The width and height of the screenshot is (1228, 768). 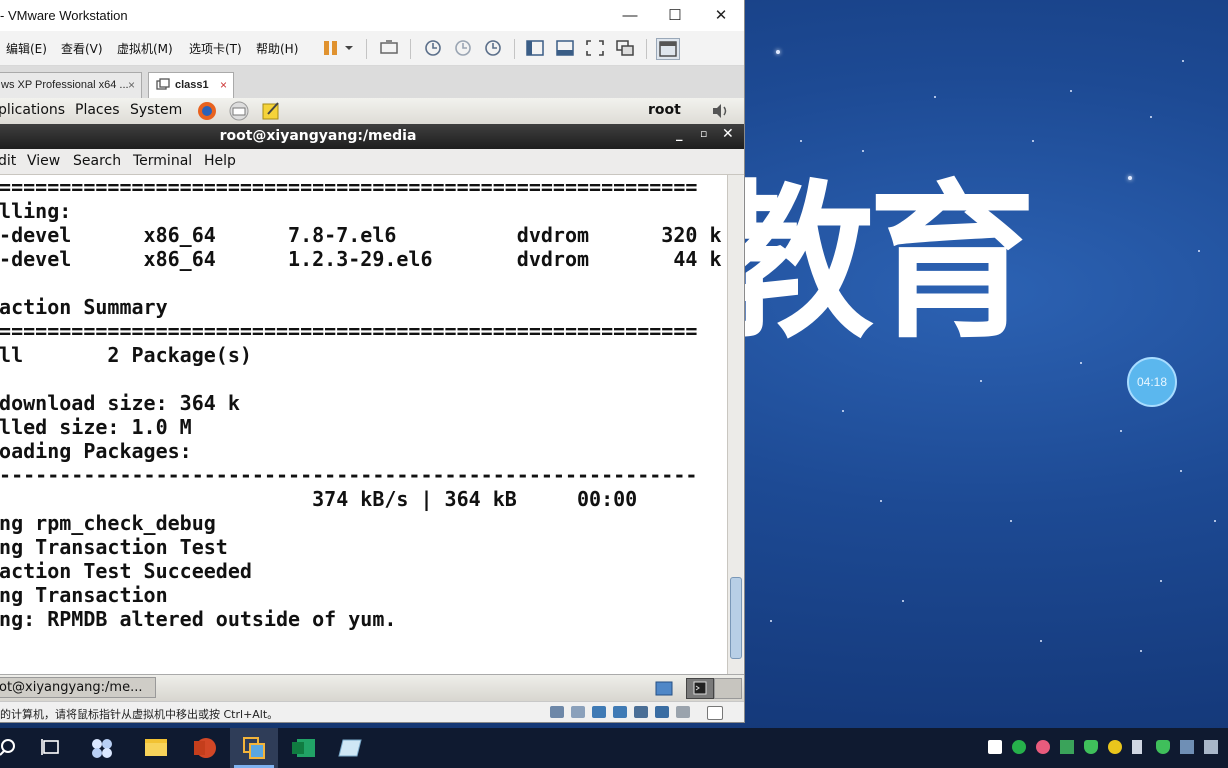 What do you see at coordinates (1019, 747) in the screenshot?
I see `wechat-icon` at bounding box center [1019, 747].